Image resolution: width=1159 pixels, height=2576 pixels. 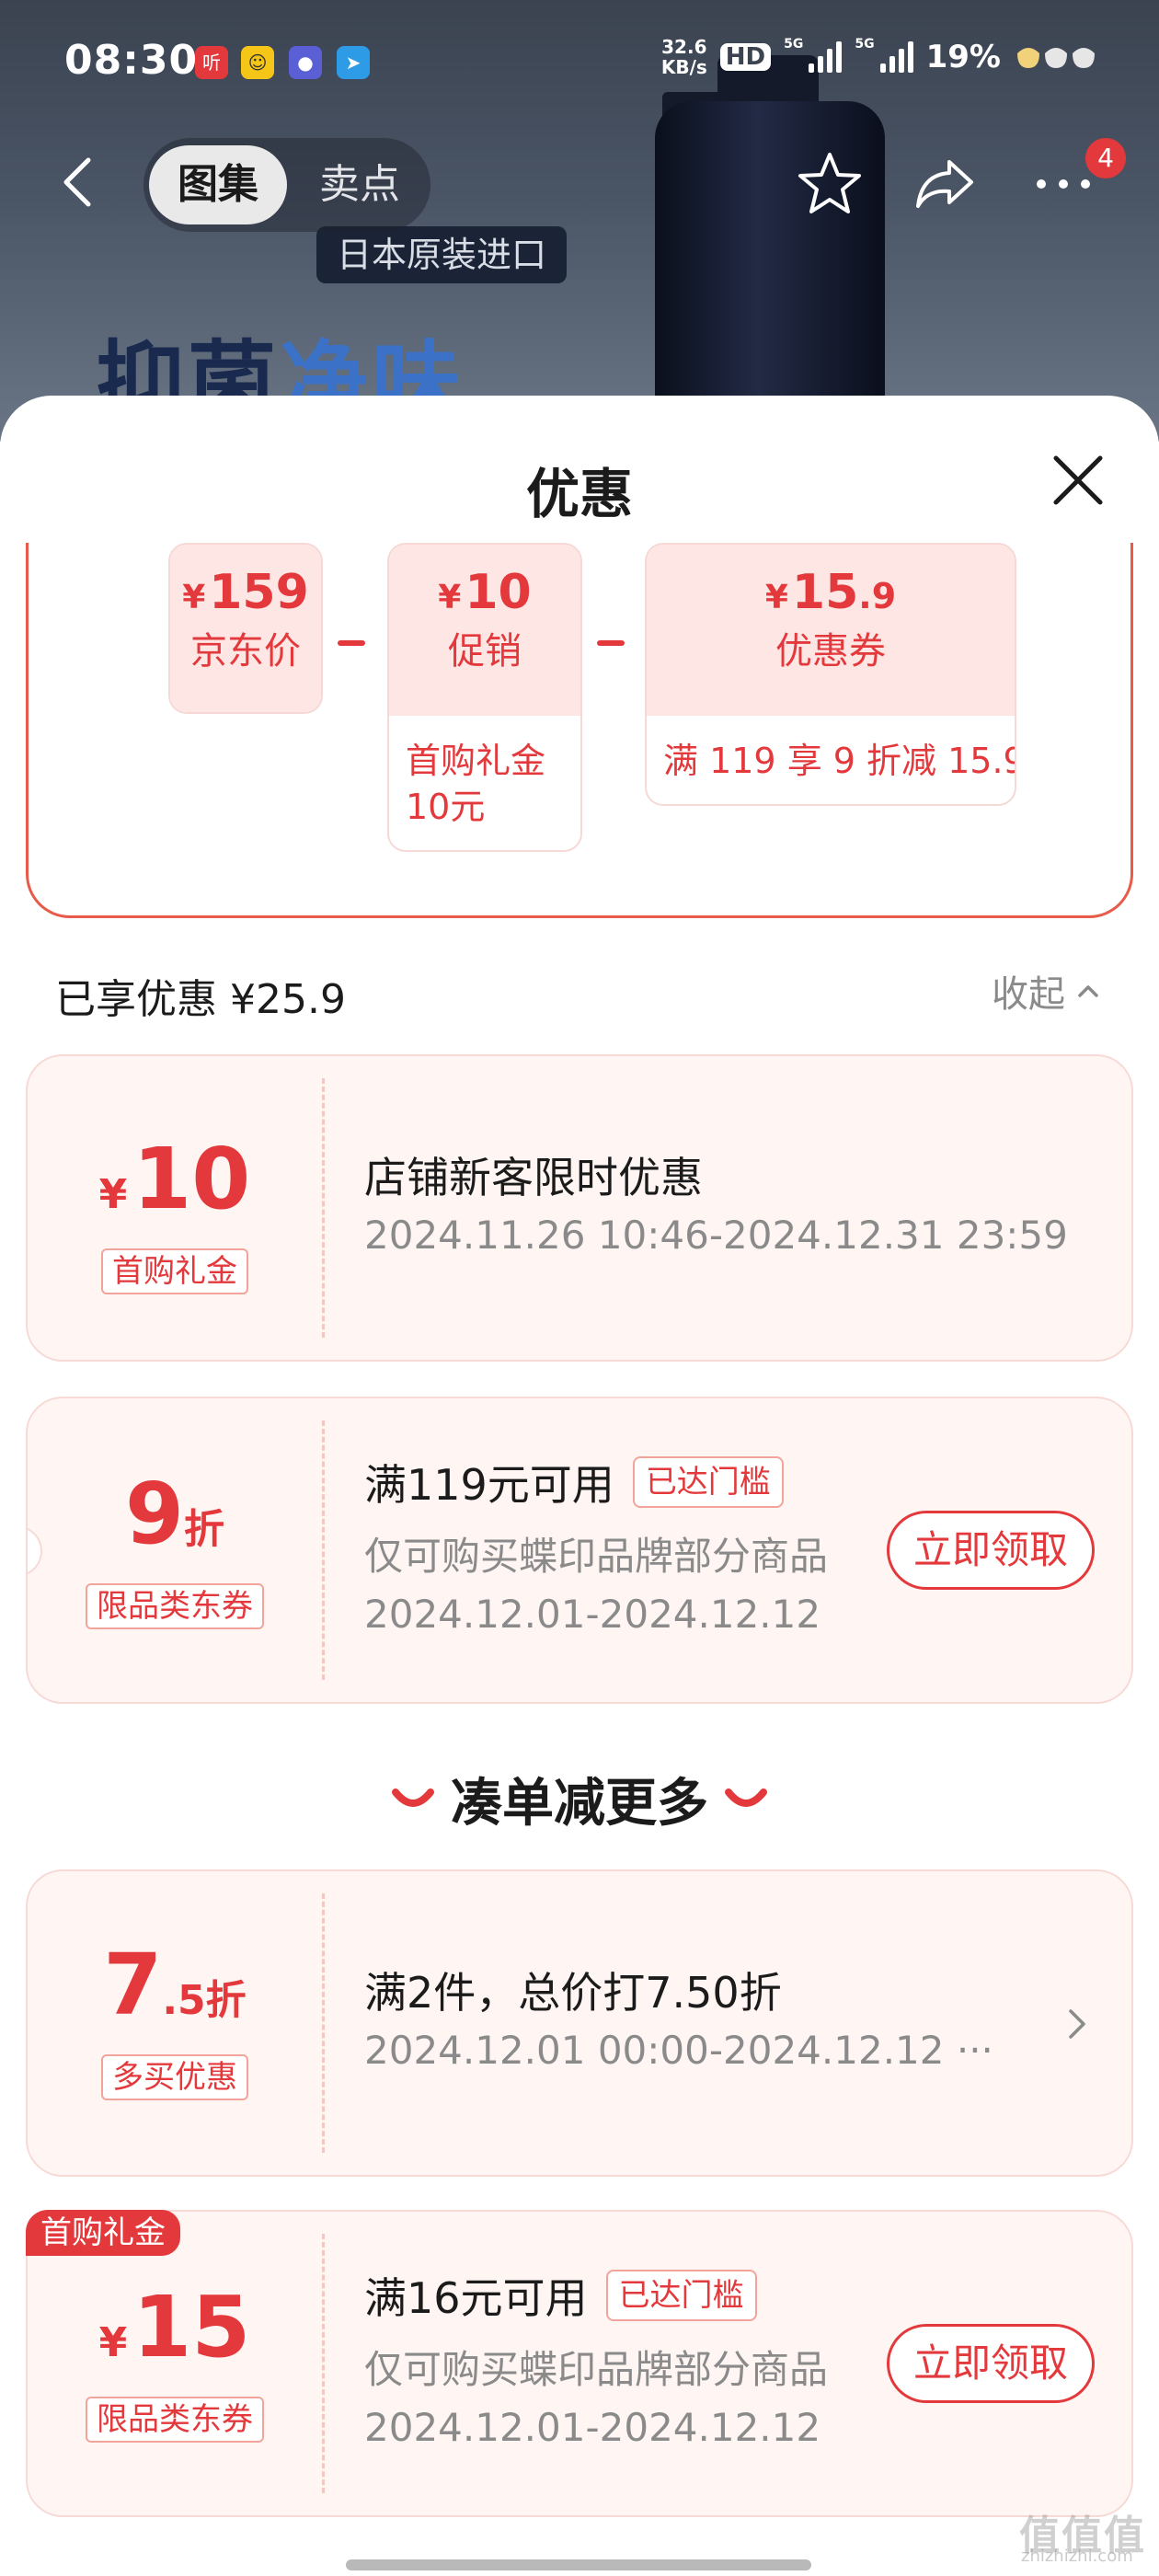 I want to click on calc-decimal: .9, so click(x=877, y=596).